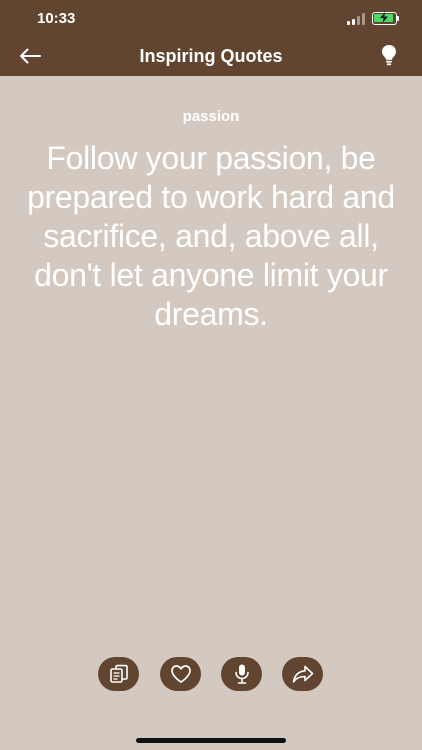 The image size is (422, 750). I want to click on action-bar, so click(211, 677).